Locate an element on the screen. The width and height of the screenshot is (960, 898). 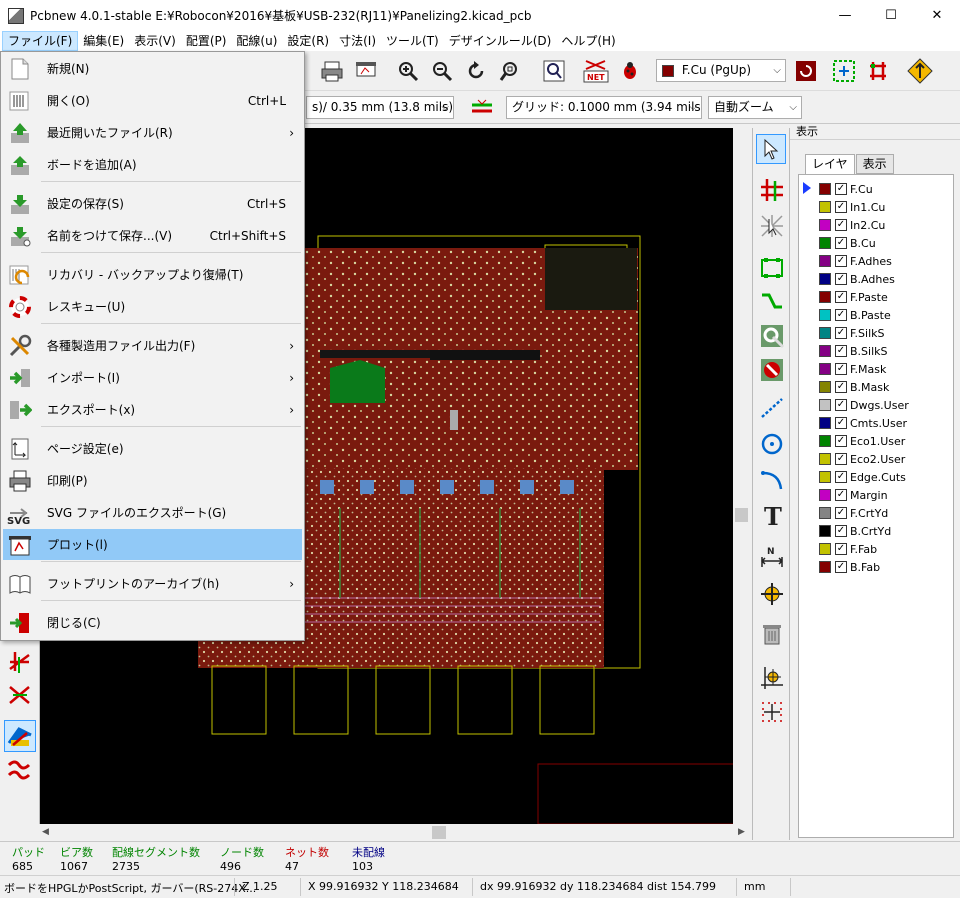
add-footprint-icon is located at coordinates (772, 268).